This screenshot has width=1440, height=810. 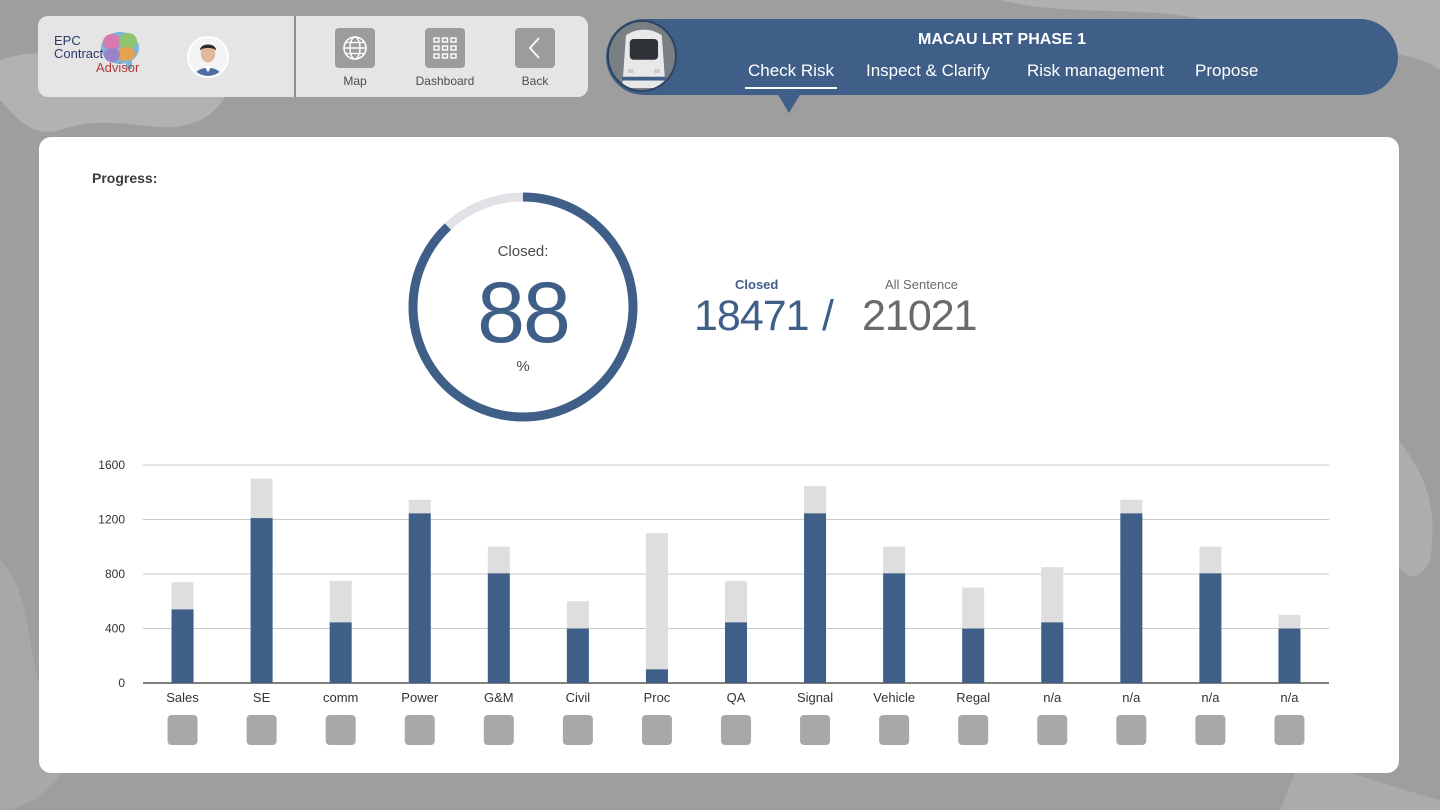 I want to click on x-tick-label: G&M, so click(x=499, y=697).